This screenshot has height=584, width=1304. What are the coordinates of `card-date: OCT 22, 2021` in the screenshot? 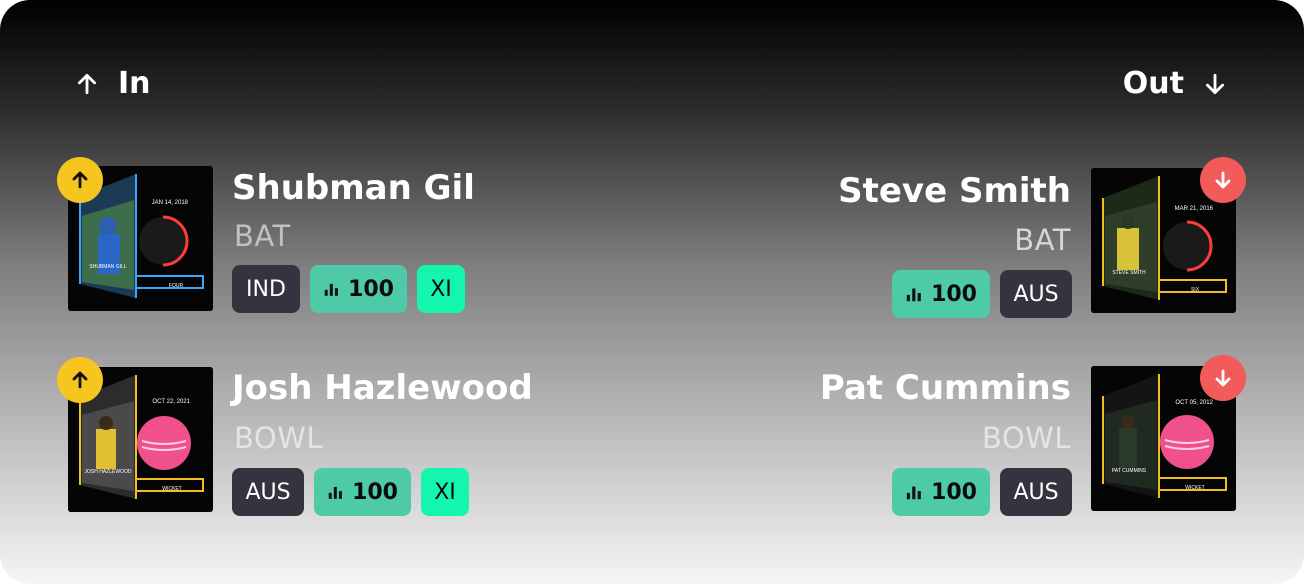 It's located at (171, 402).